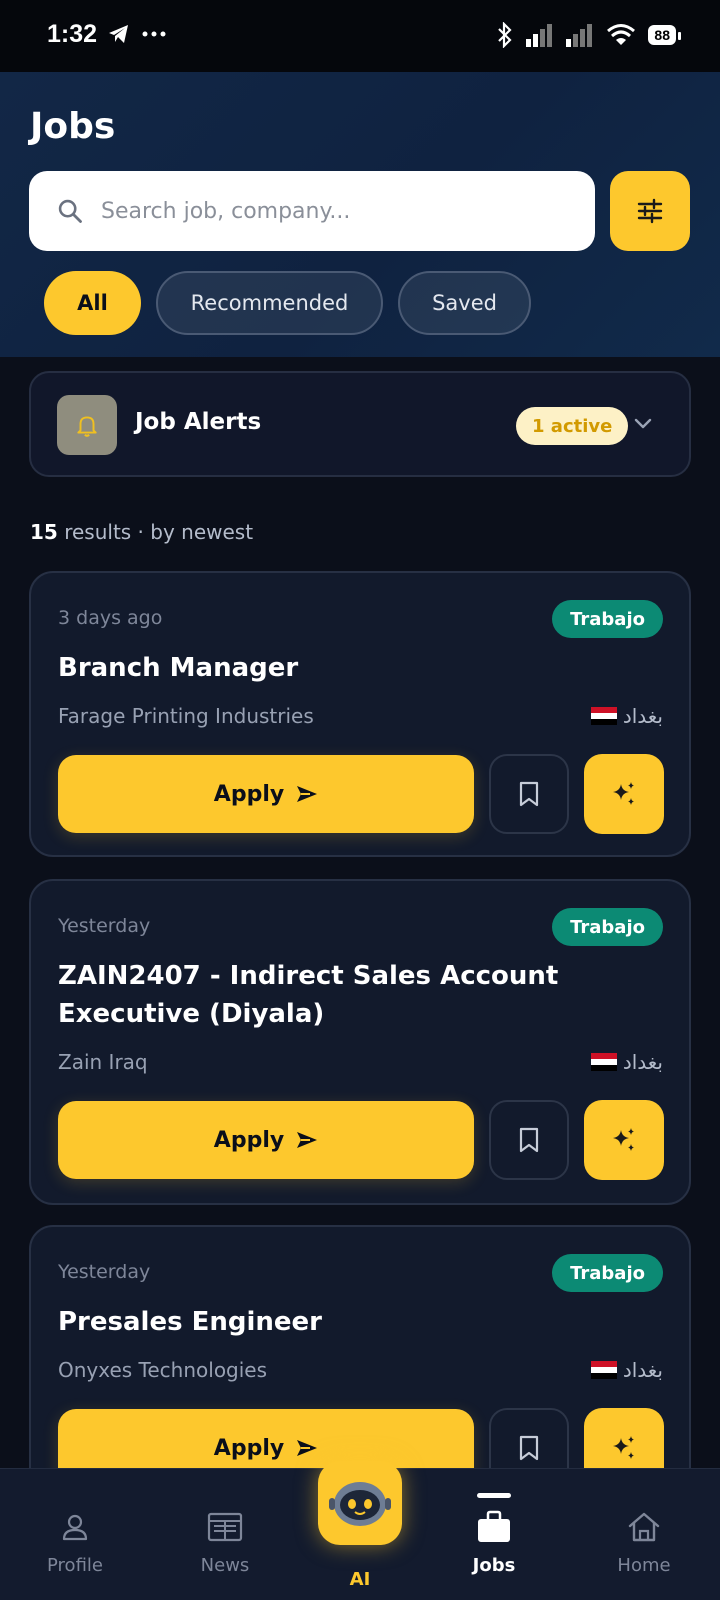  I want to click on nav-jobs: Jobs, so click(494, 1534).